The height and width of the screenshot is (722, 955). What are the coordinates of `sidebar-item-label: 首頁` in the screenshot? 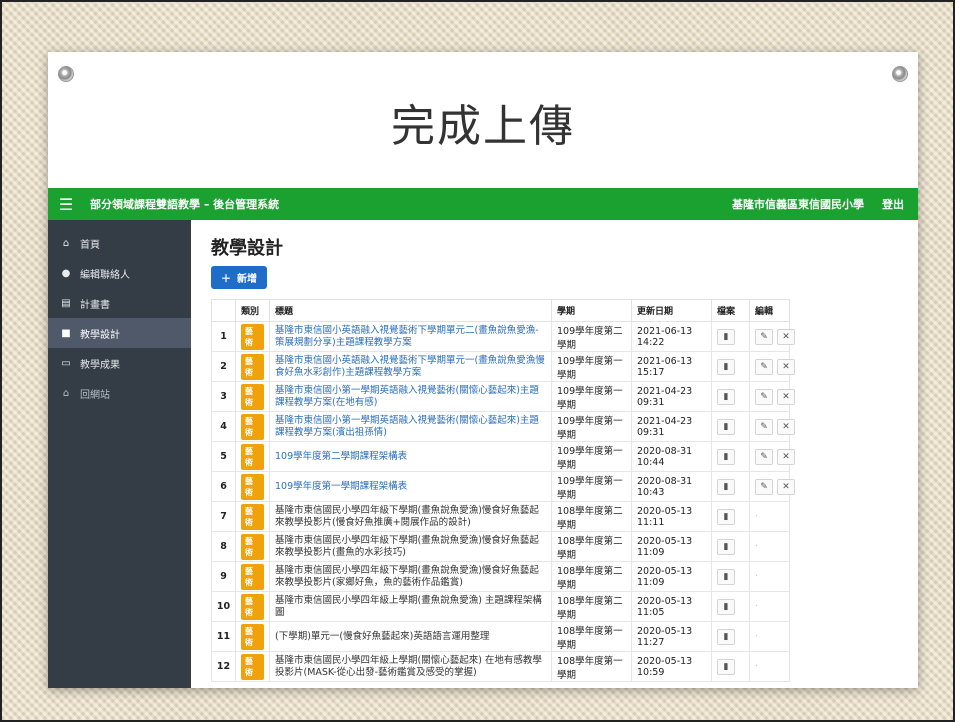 It's located at (90, 245).